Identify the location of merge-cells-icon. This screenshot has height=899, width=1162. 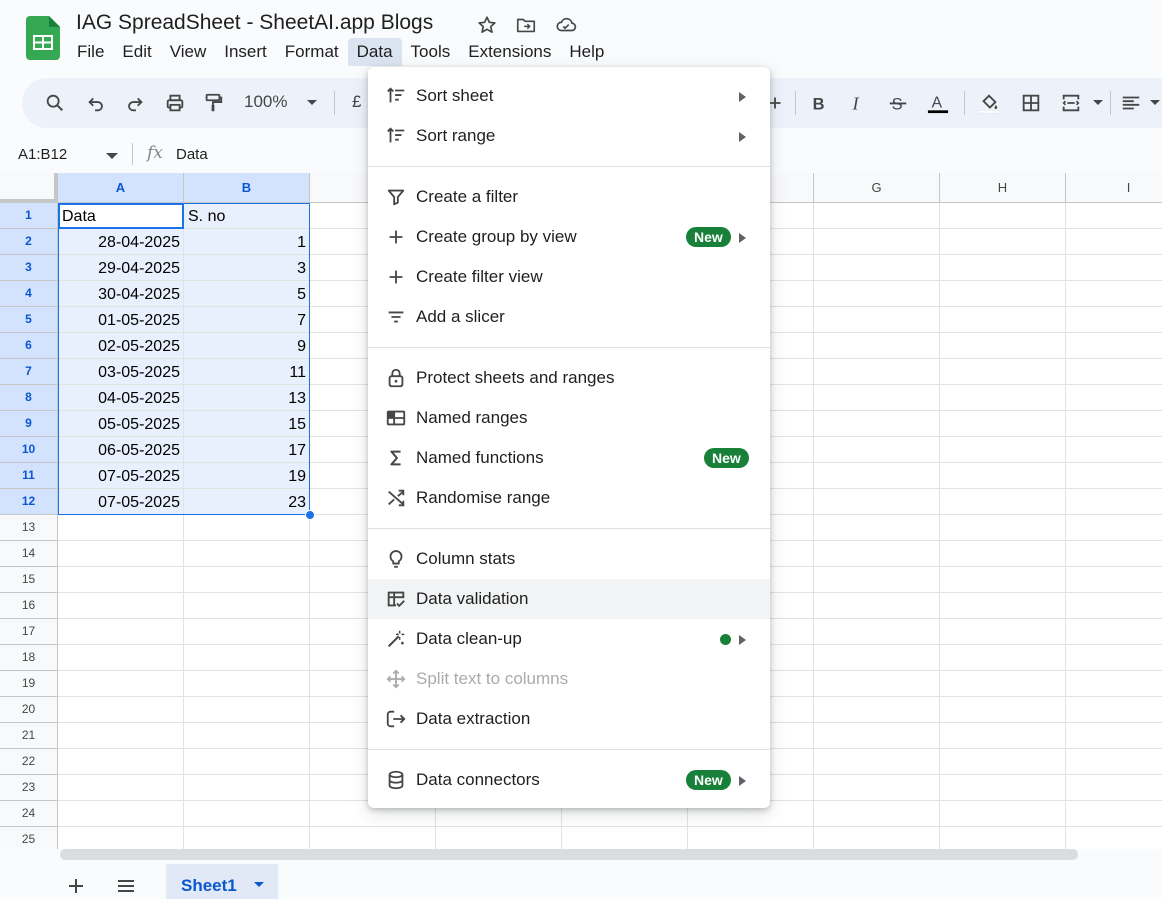
(1071, 103).